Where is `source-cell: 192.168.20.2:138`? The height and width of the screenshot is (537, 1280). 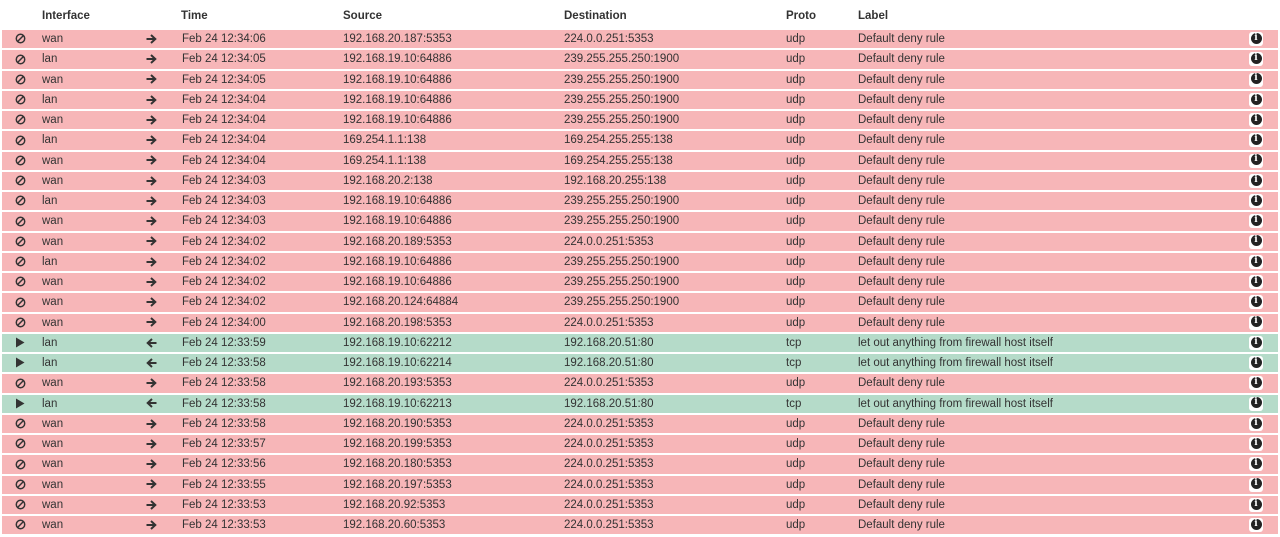
source-cell: 192.168.20.2:138 is located at coordinates (388, 180).